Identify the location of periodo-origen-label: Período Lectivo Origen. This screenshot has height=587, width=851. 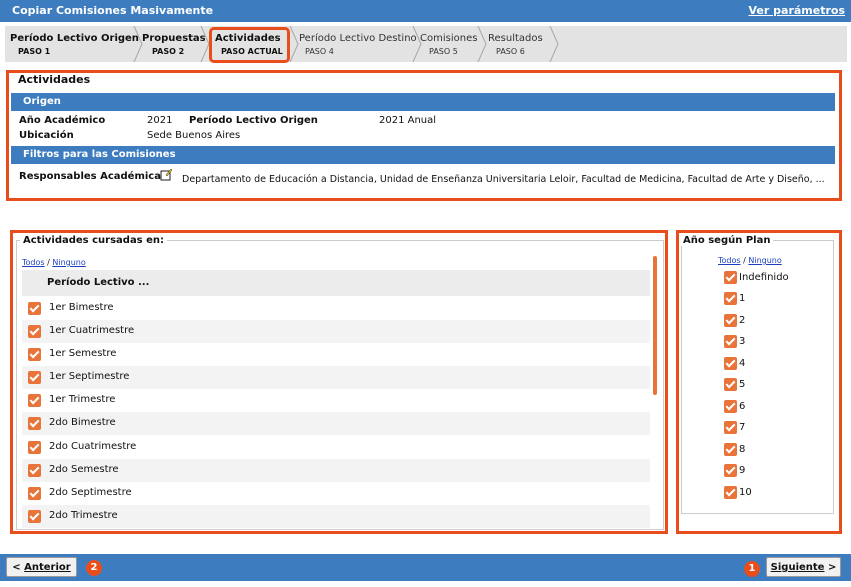
(253, 120).